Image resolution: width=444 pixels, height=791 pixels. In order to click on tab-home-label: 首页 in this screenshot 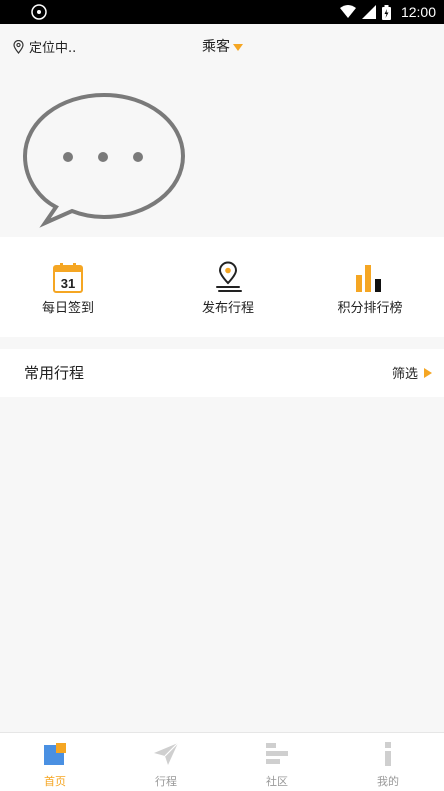, I will do `click(55, 781)`.